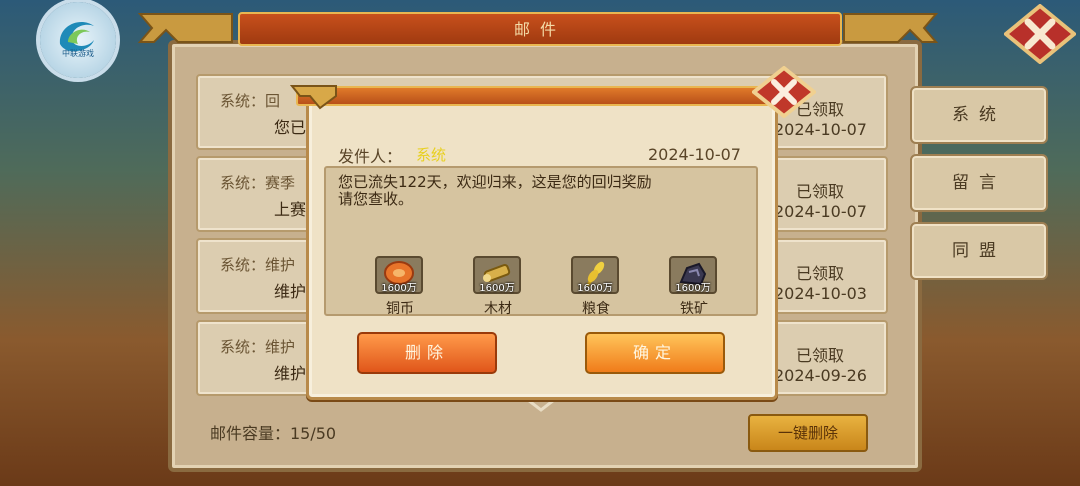 The height and width of the screenshot is (486, 1080). I want to click on main-close-button, so click(1040, 34).